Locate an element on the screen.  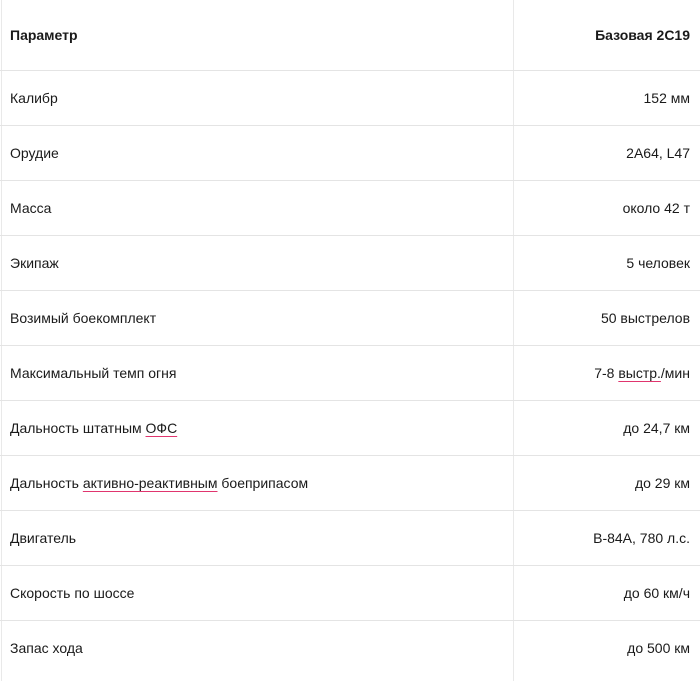
param-text: Скорость по шоссе is located at coordinates (72, 592).